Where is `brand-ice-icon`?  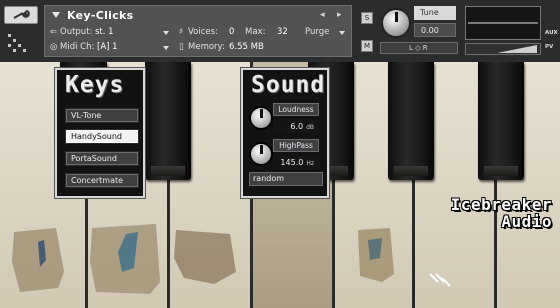 brand-ice-icon is located at coordinates (440, 280).